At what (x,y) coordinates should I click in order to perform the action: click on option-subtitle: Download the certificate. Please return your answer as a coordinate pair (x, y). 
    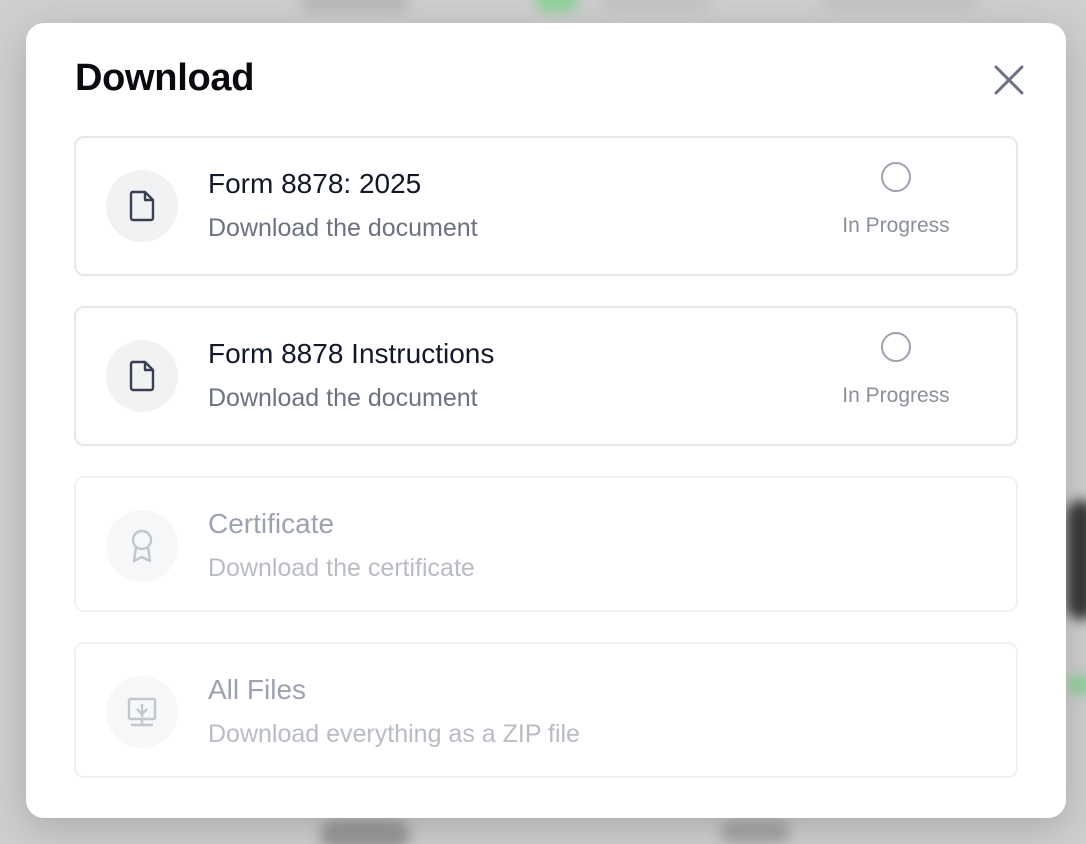
    Looking at the image, I should click on (341, 568).